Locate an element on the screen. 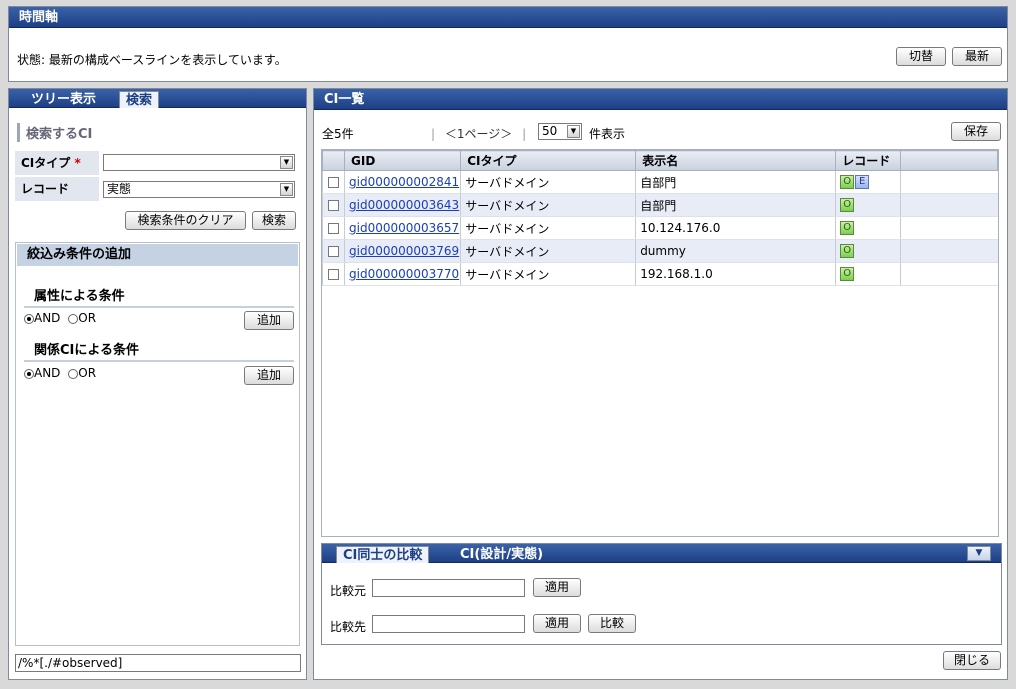  table-header-row: GID CIタイプ 表示名 レコード is located at coordinates (660, 160).